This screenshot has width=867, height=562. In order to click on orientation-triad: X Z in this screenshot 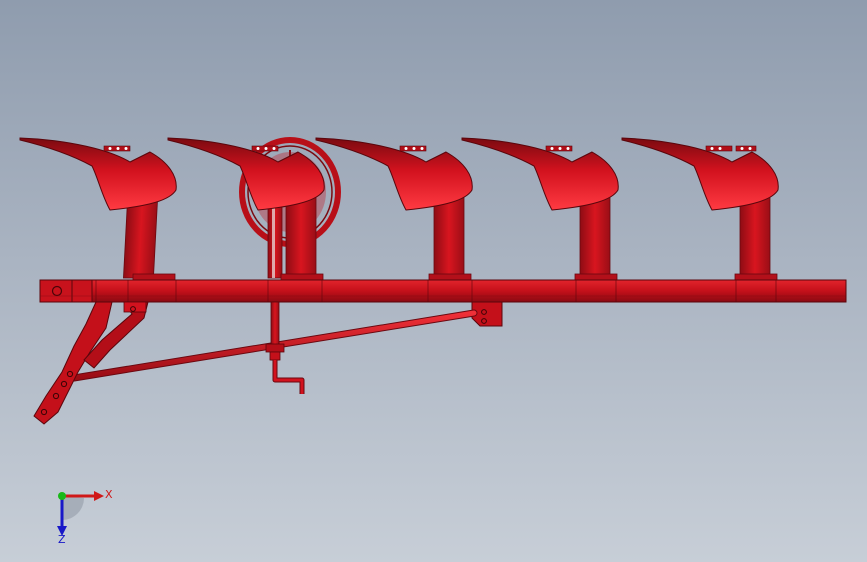, I will do `click(79, 512)`.